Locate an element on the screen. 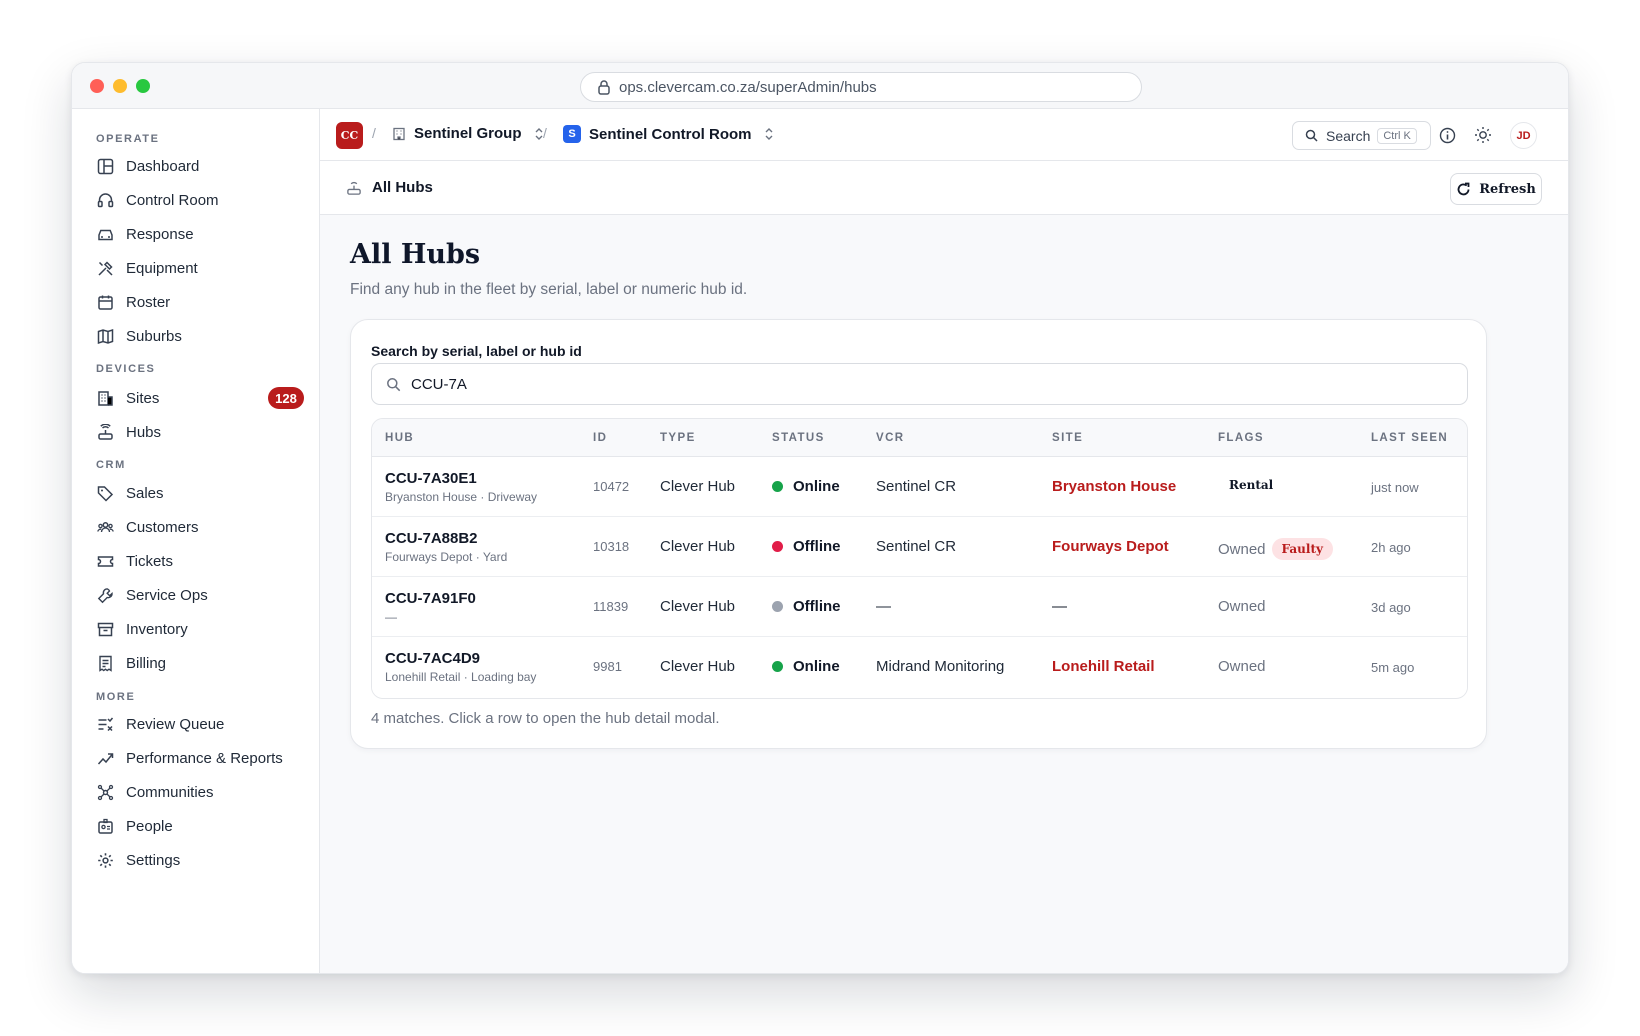 This screenshot has width=1640, height=1036. id-badge-icon is located at coordinates (105, 826).